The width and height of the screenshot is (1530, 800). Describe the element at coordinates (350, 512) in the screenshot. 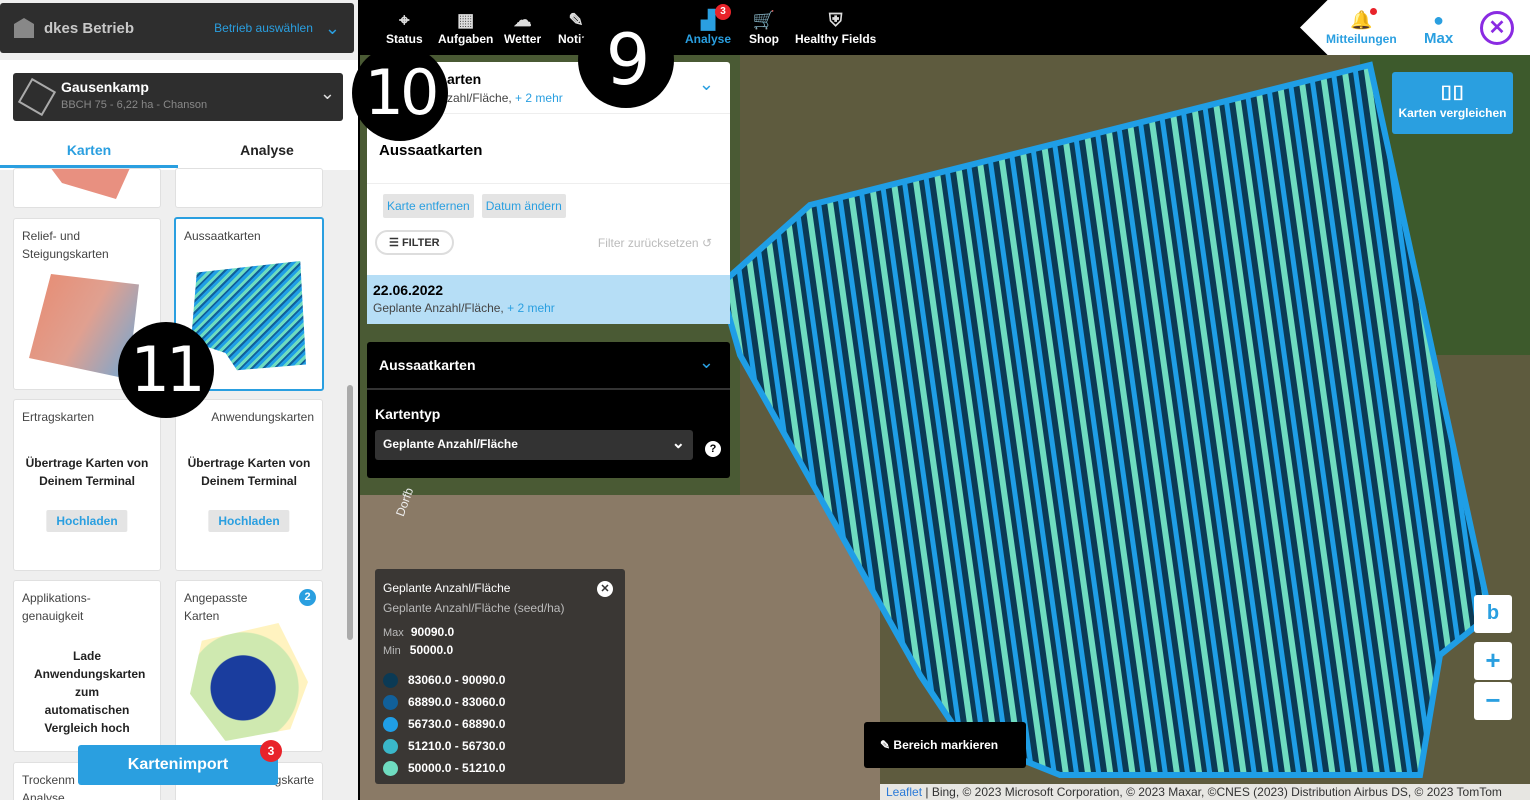

I see `sidebar-scrollbar` at that location.